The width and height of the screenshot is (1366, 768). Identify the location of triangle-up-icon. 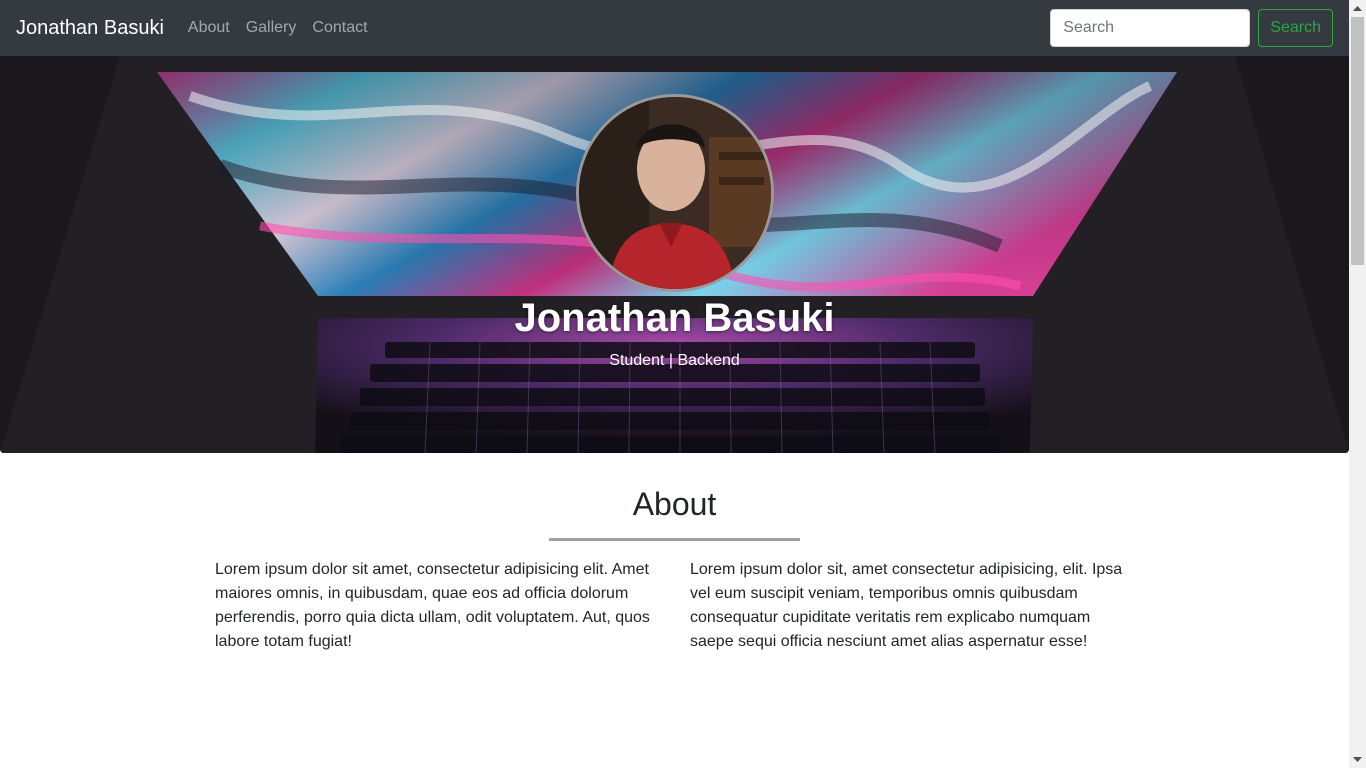
(1357, 8).